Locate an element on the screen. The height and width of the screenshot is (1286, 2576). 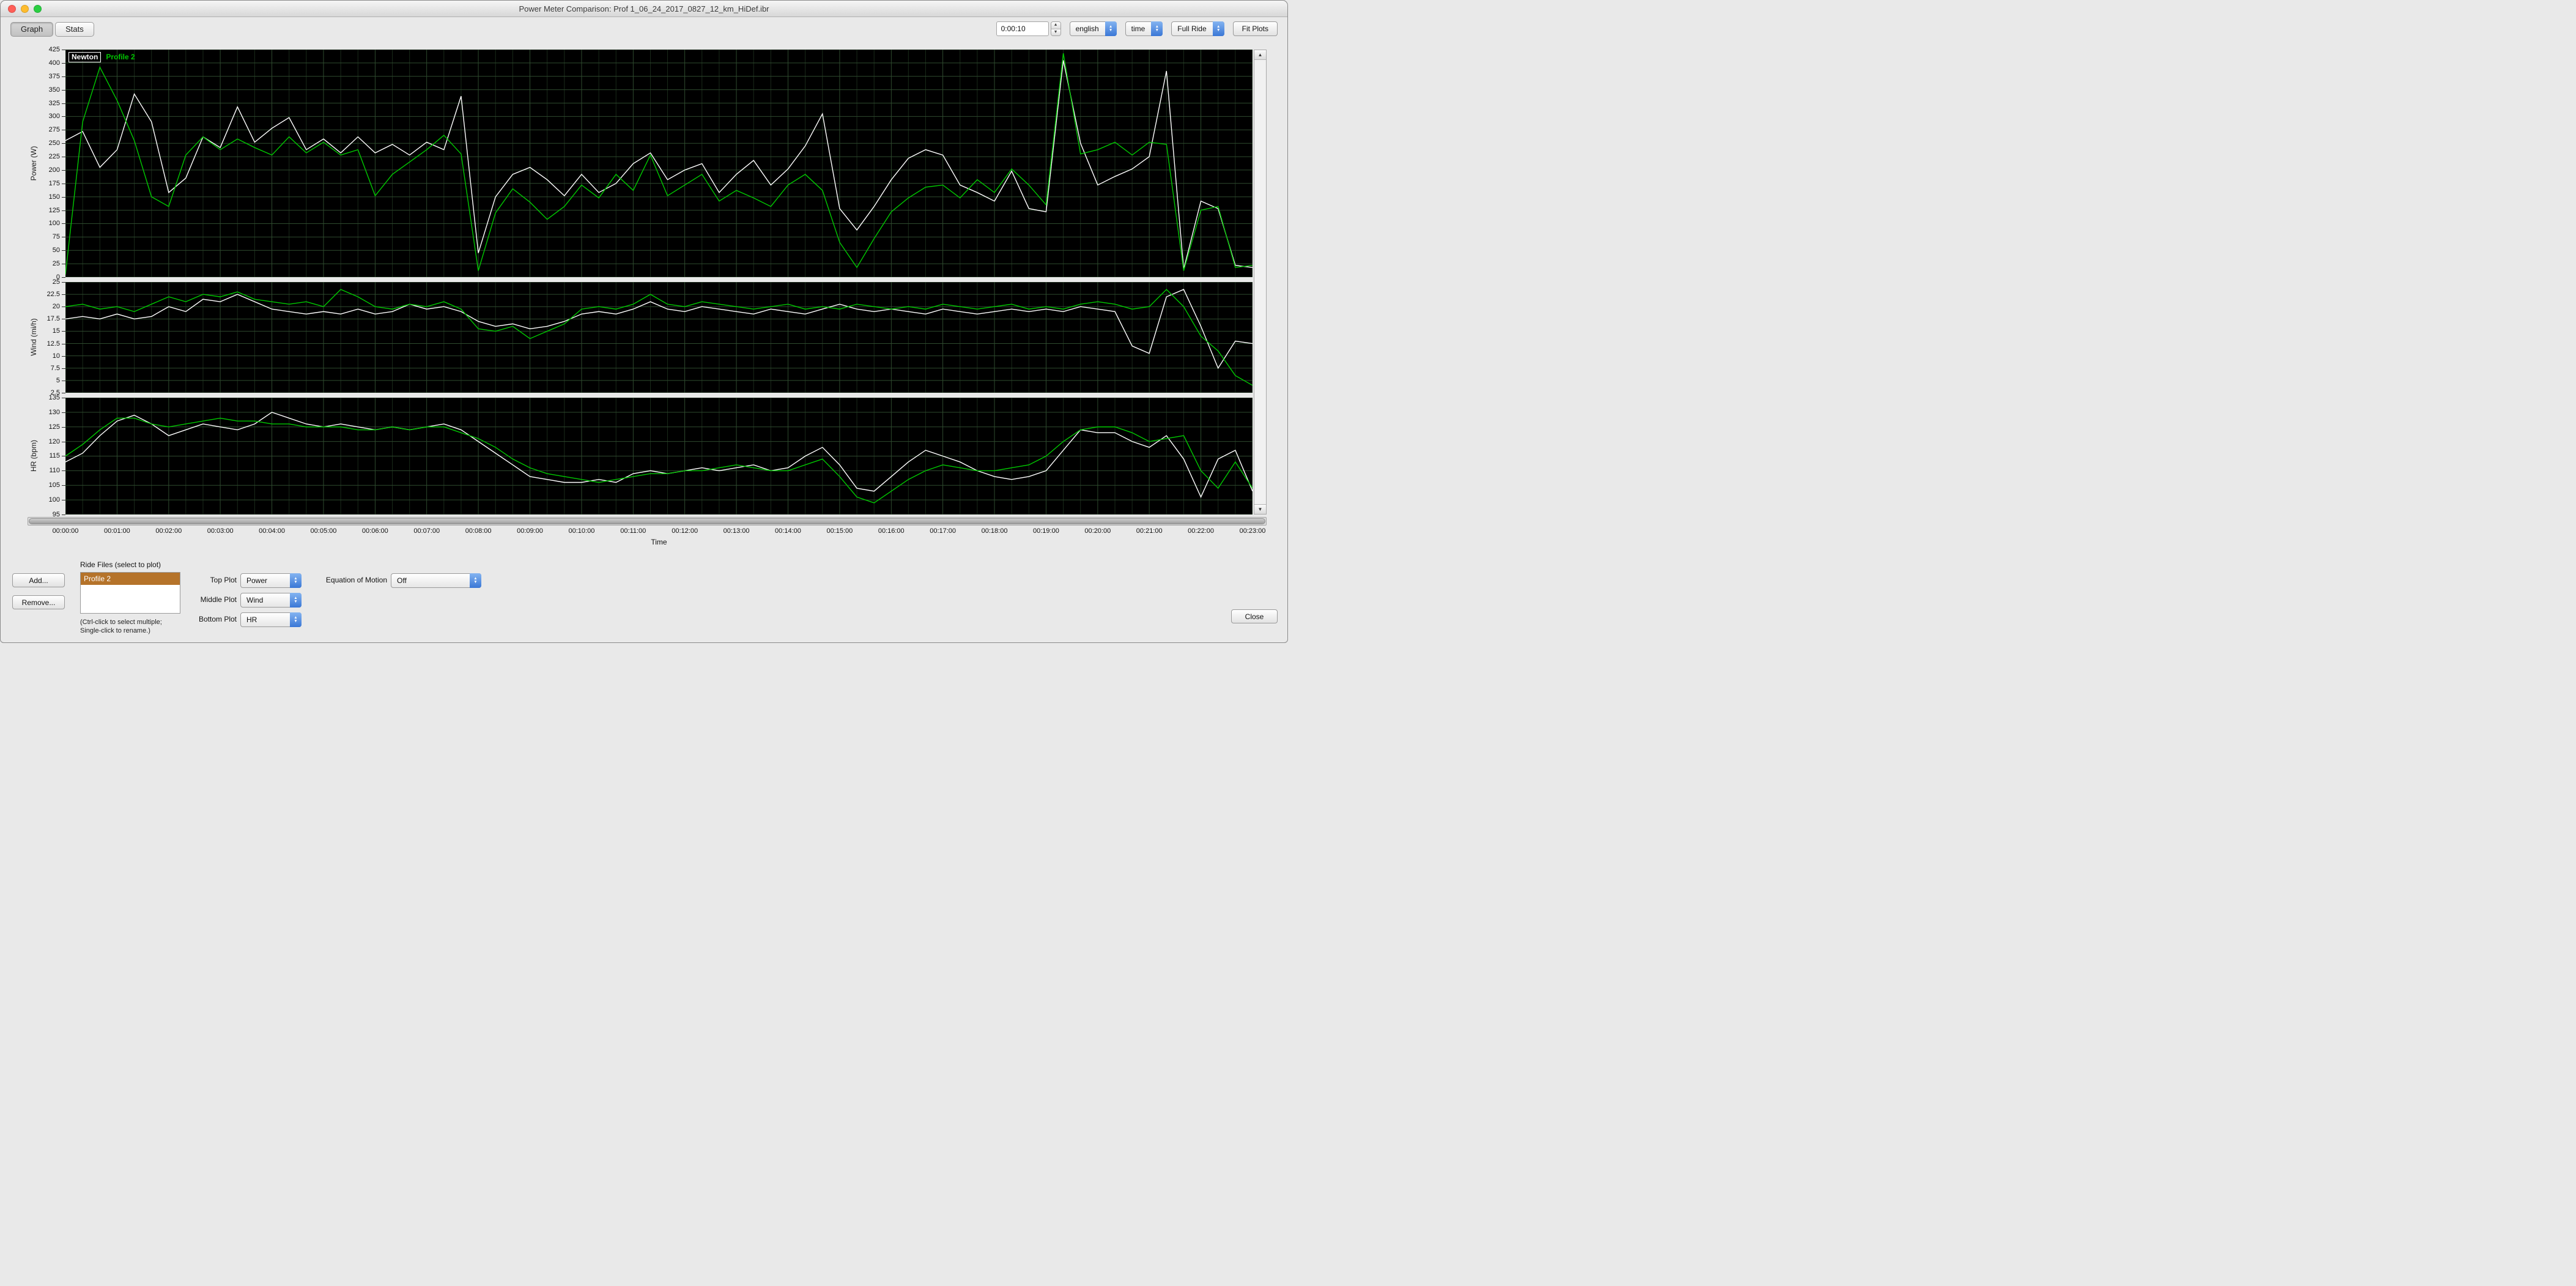
x-tick-label: 00:11:00 is located at coordinates (633, 531).